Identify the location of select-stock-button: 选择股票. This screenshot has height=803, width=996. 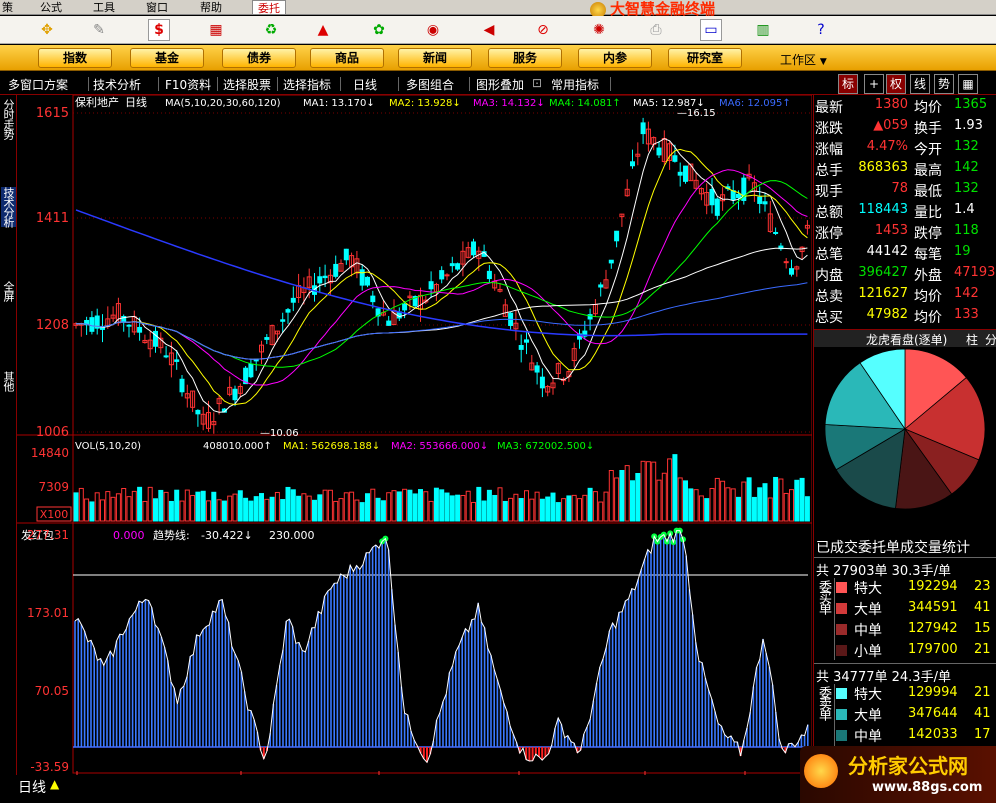
(247, 84).